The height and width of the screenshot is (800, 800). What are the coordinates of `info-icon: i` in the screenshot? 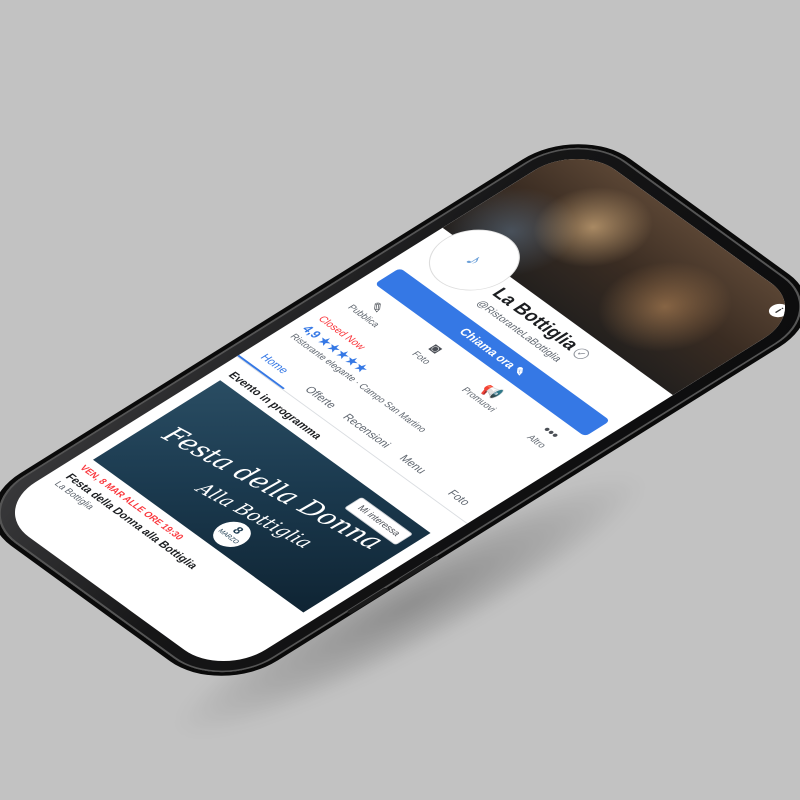 It's located at (778, 310).